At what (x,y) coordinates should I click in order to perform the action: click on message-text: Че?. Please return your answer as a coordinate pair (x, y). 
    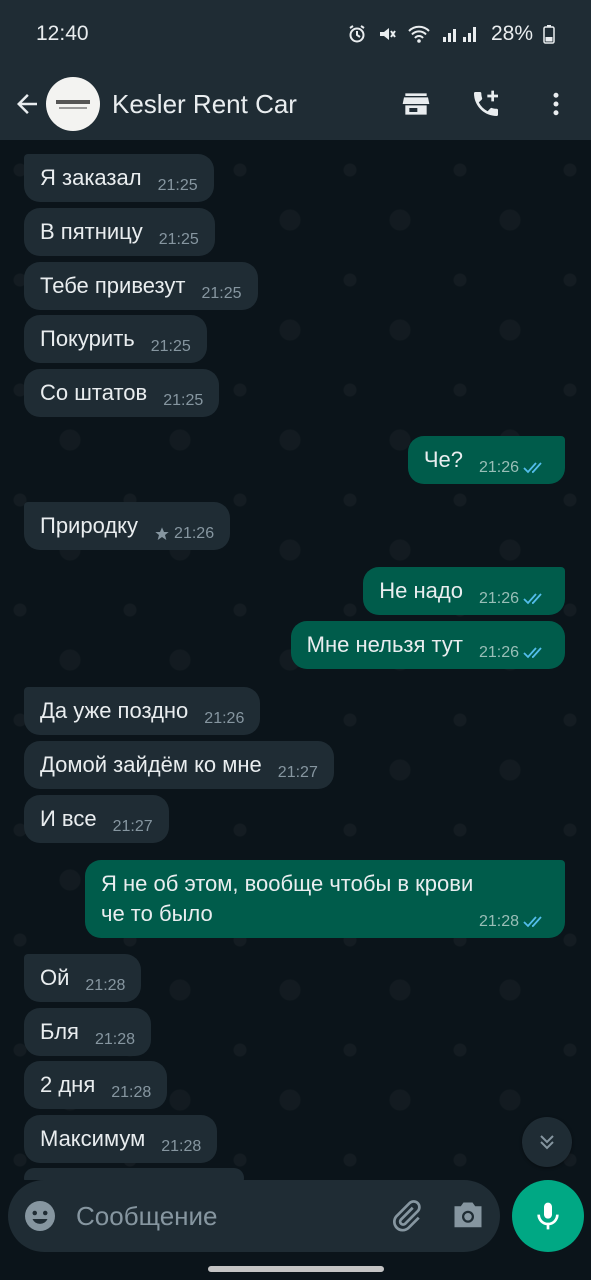
    Looking at the image, I should click on (443, 459).